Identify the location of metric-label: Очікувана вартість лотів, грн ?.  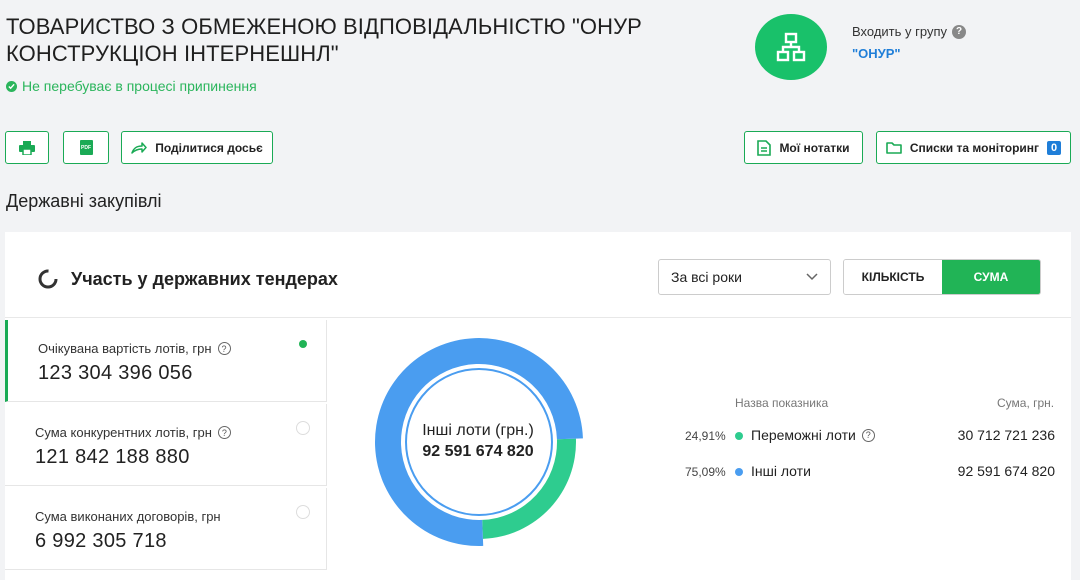
(134, 348).